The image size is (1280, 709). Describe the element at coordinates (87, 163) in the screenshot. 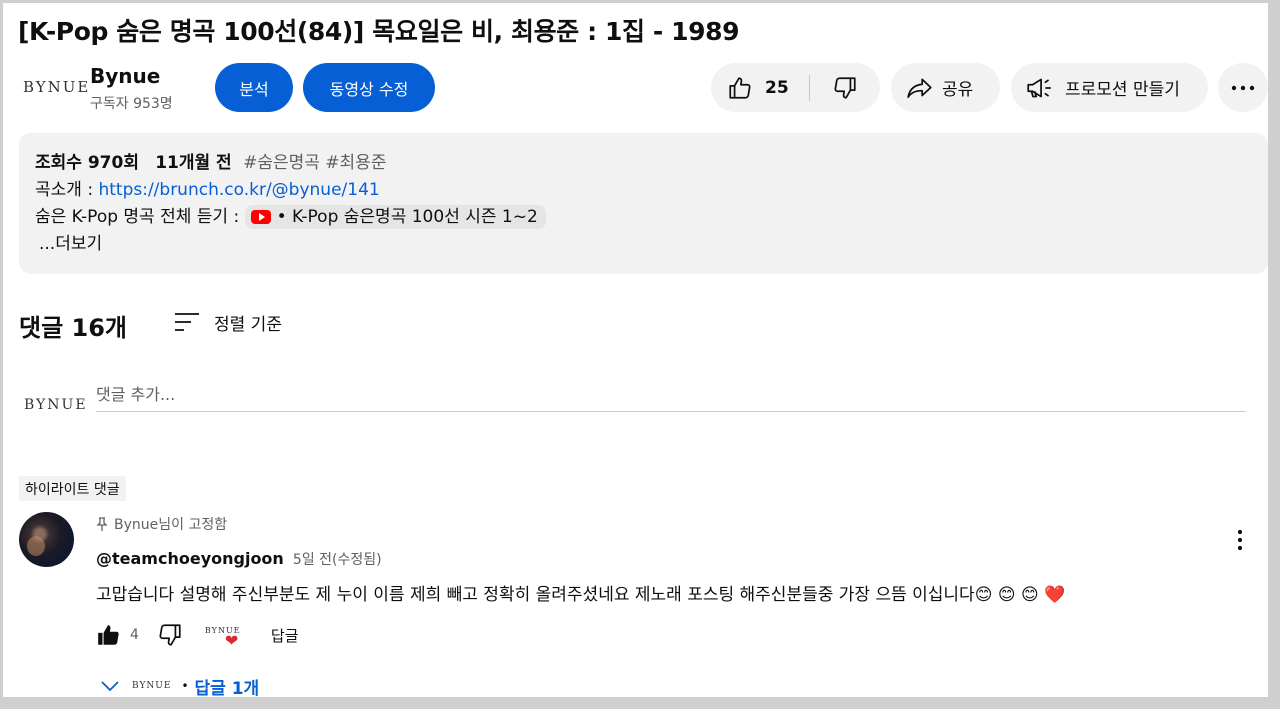

I see `view-count: 조회수 970회` at that location.